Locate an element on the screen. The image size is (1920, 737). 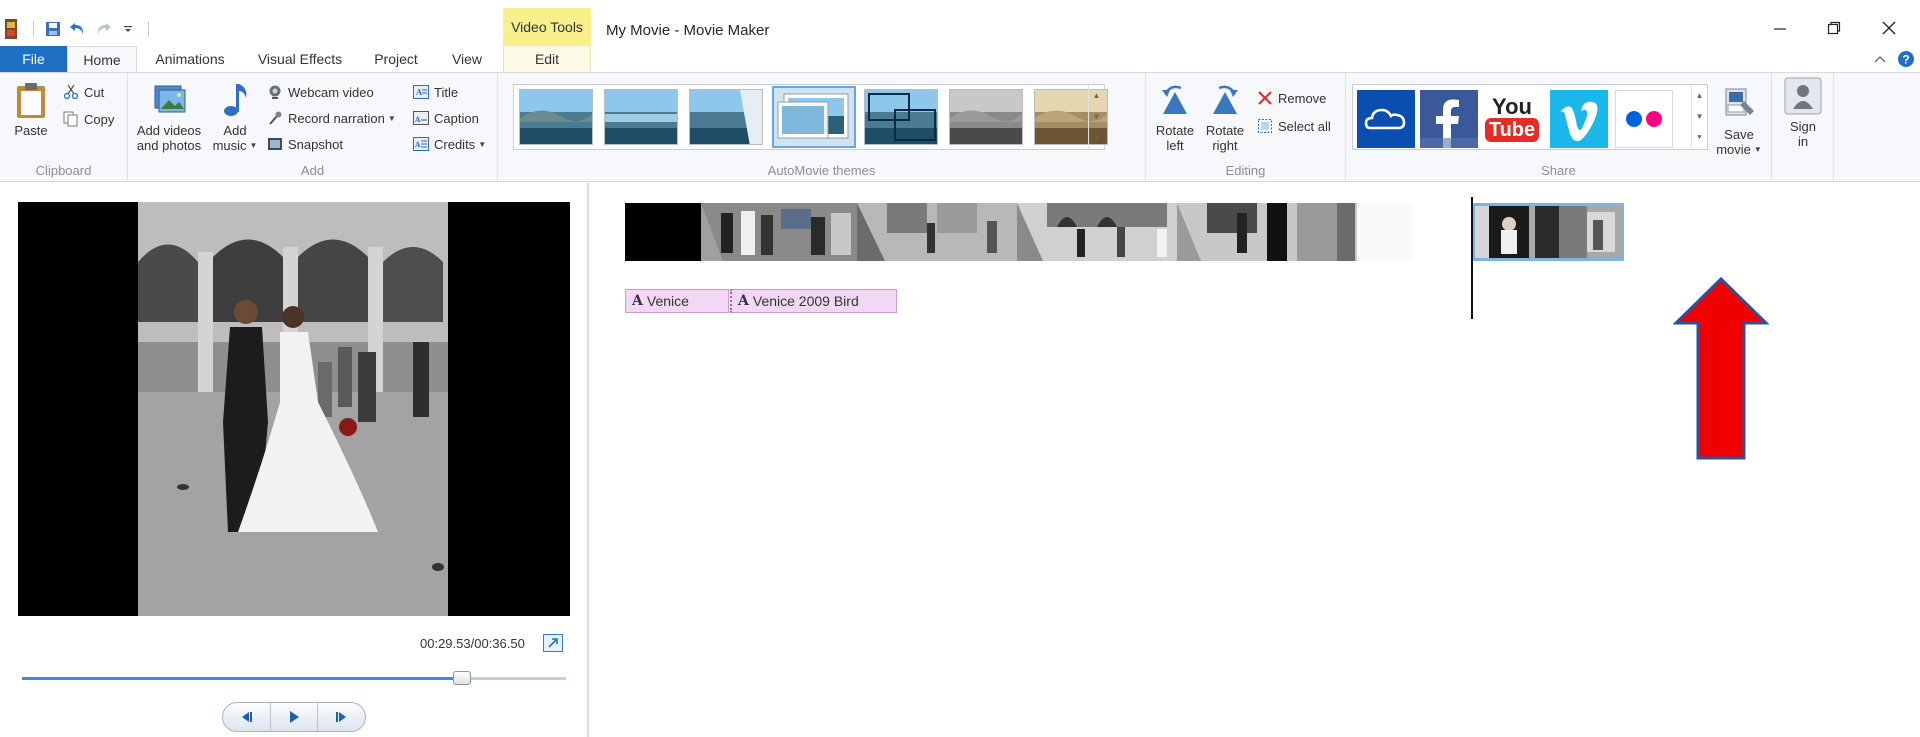
tab-visual-effects: Visual Effects is located at coordinates (300, 59).